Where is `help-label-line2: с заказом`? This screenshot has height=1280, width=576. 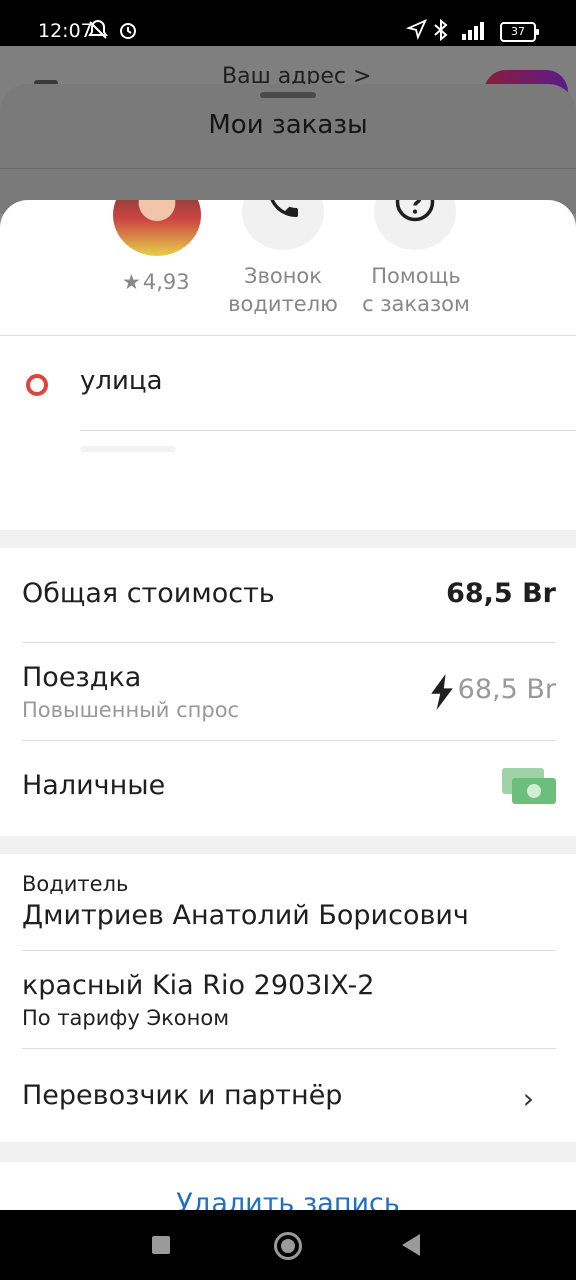
help-label-line2: с заказом is located at coordinates (416, 304).